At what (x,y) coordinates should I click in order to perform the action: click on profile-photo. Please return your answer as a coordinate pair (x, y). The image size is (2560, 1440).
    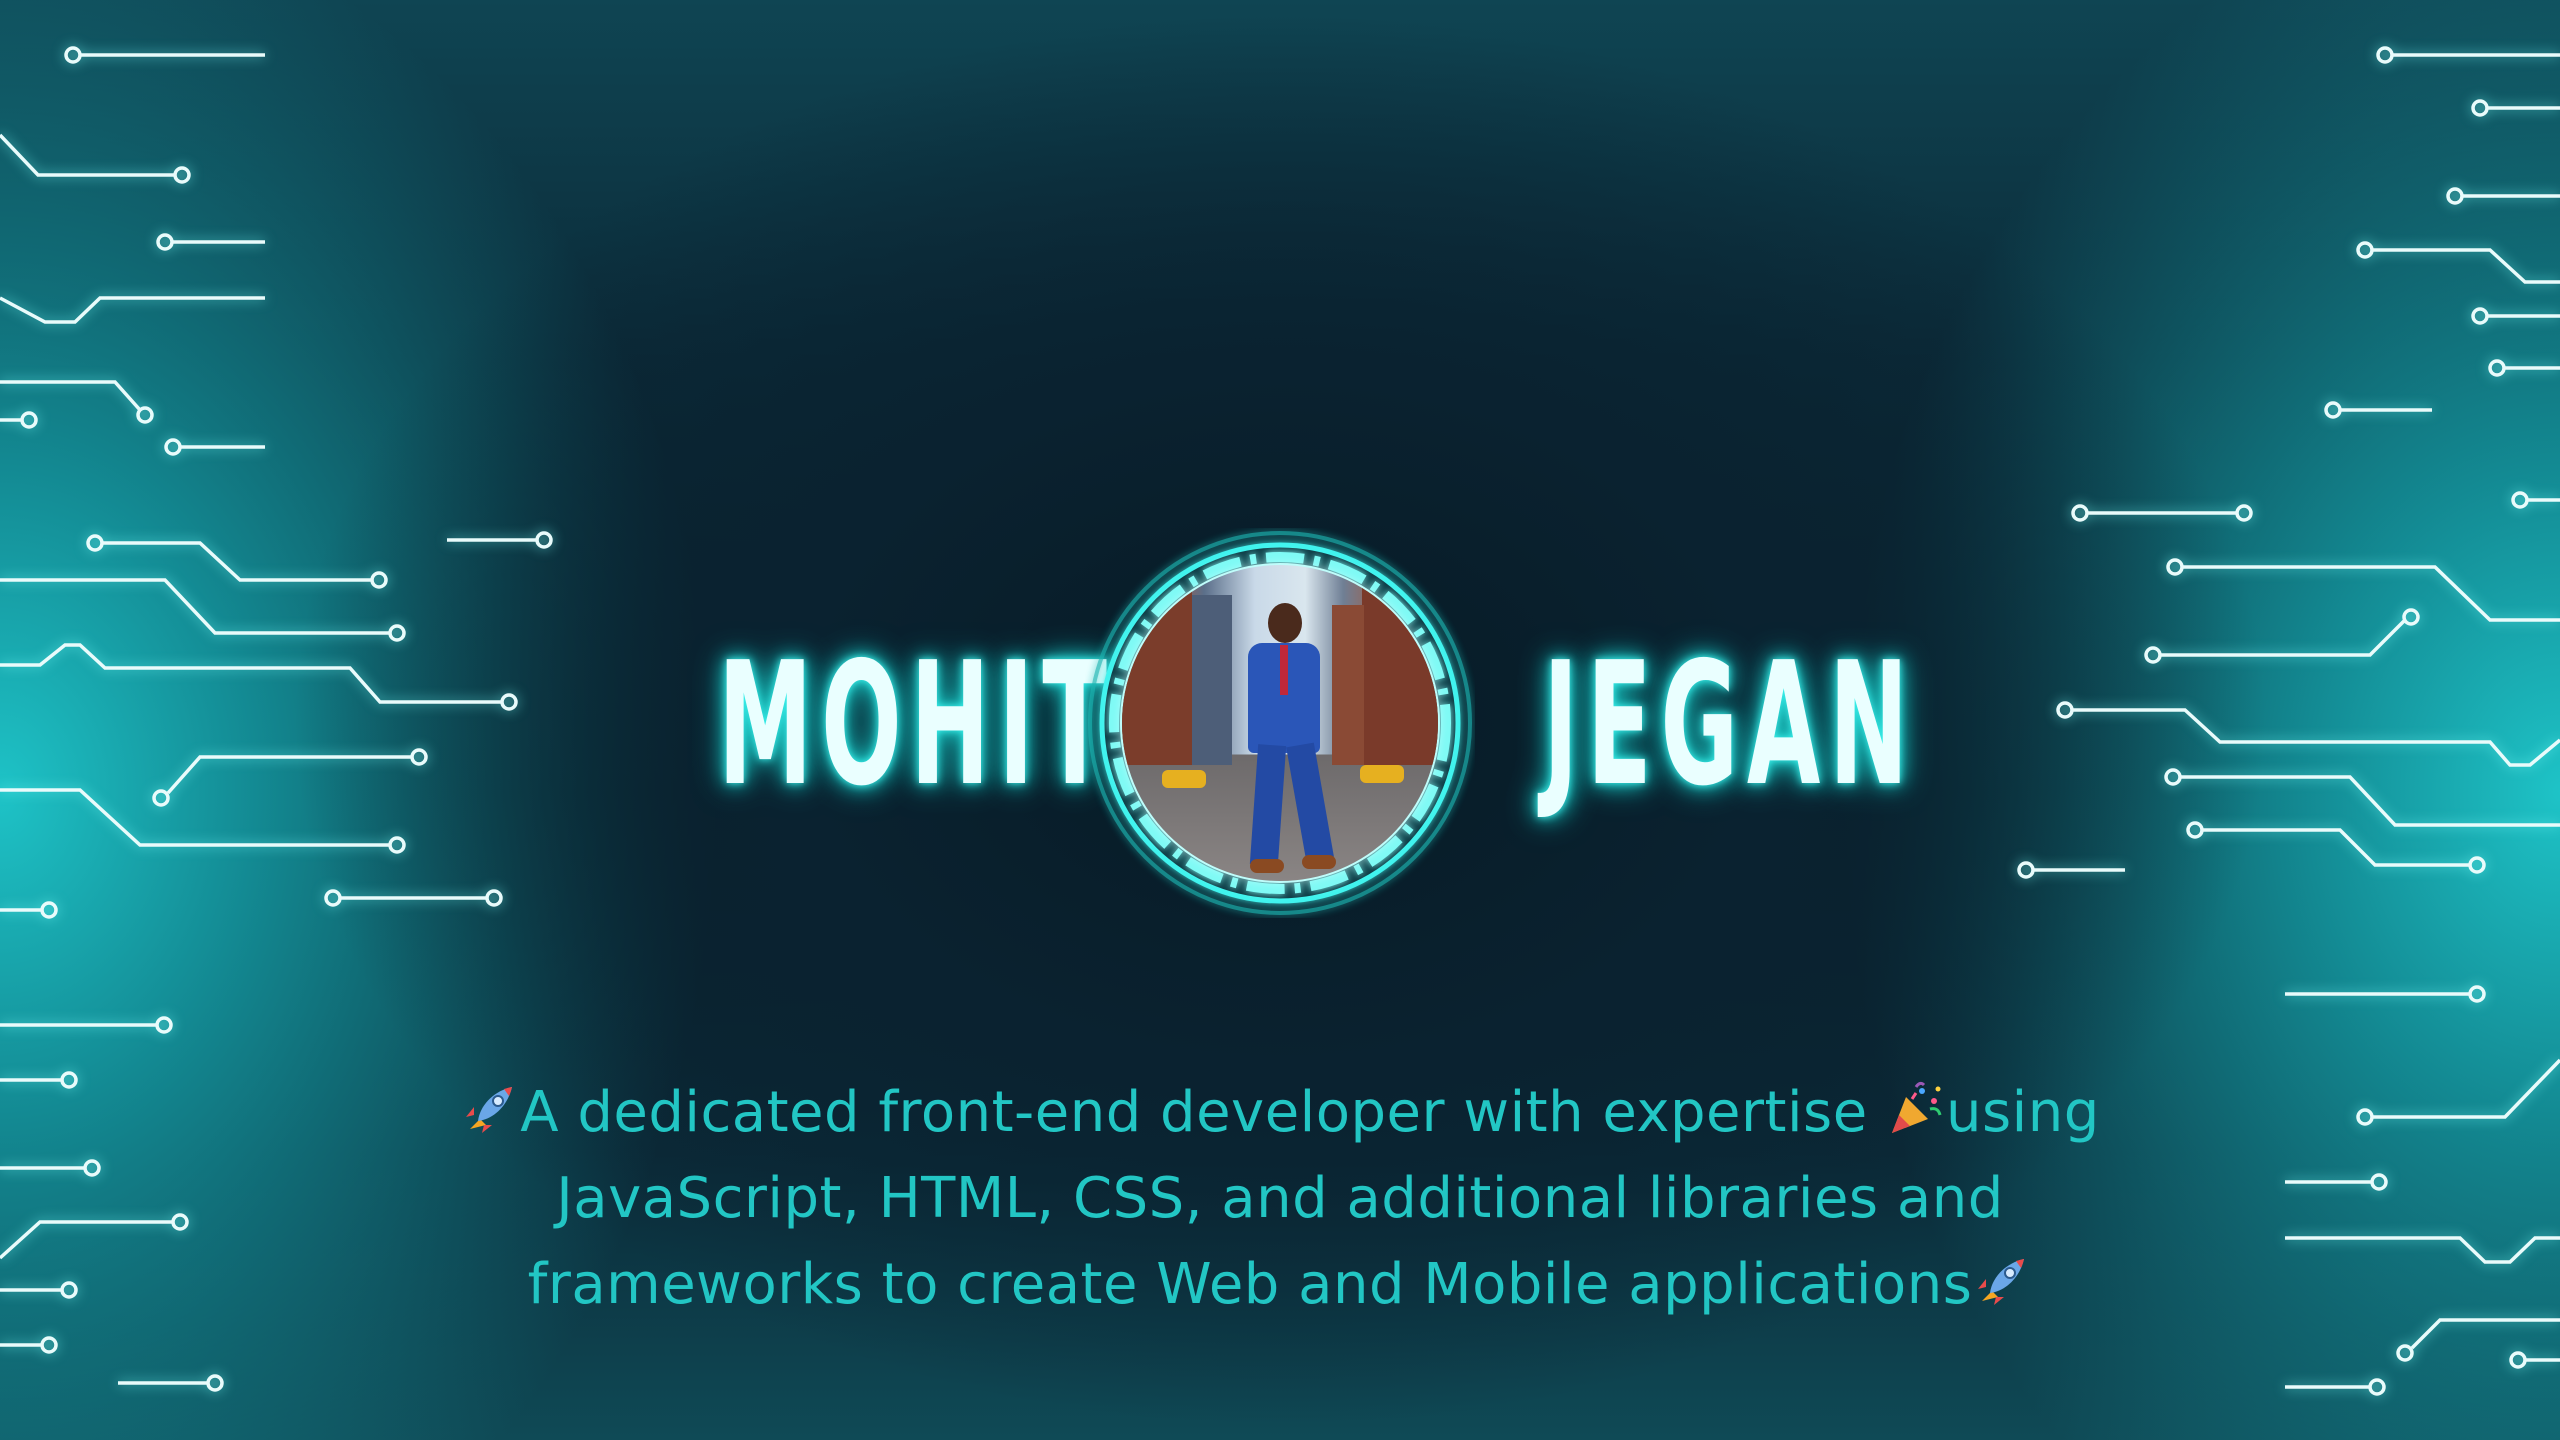
    Looking at the image, I should click on (1280, 723).